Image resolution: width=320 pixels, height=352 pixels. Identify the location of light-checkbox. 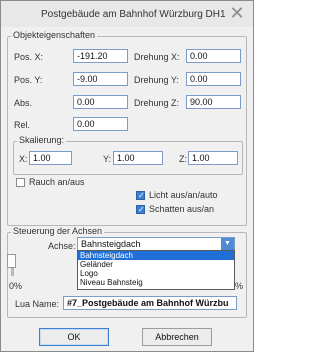
(140, 195).